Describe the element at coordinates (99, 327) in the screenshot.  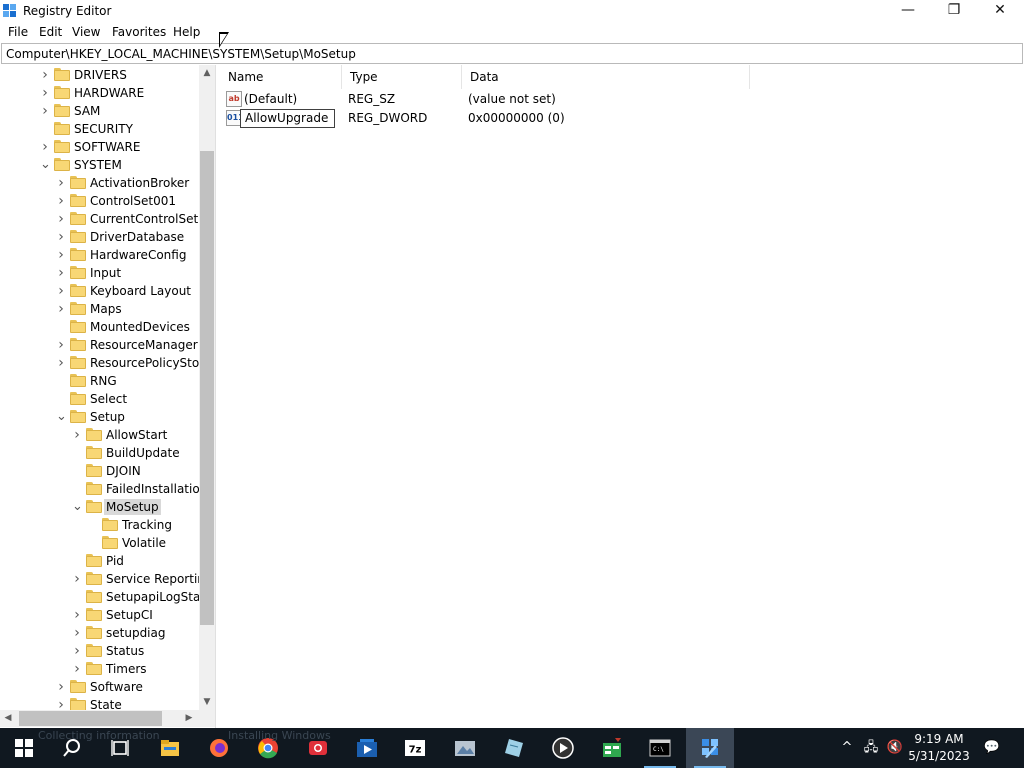
I see `tree-node: MountedDevices` at that location.